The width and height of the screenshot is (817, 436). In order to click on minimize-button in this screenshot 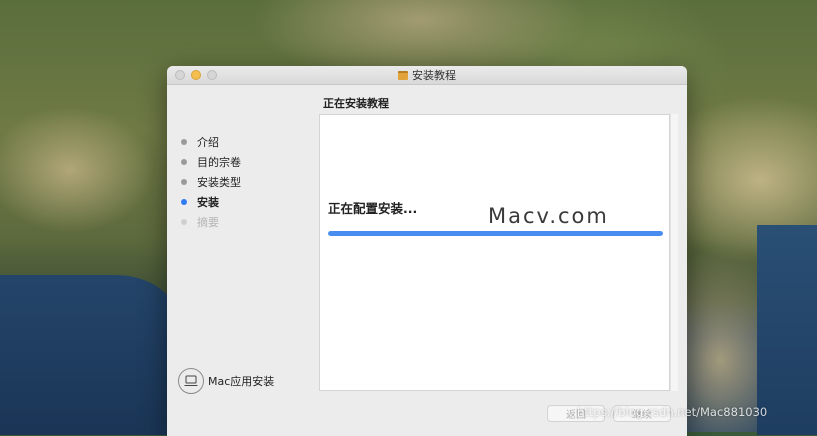, I will do `click(196, 75)`.